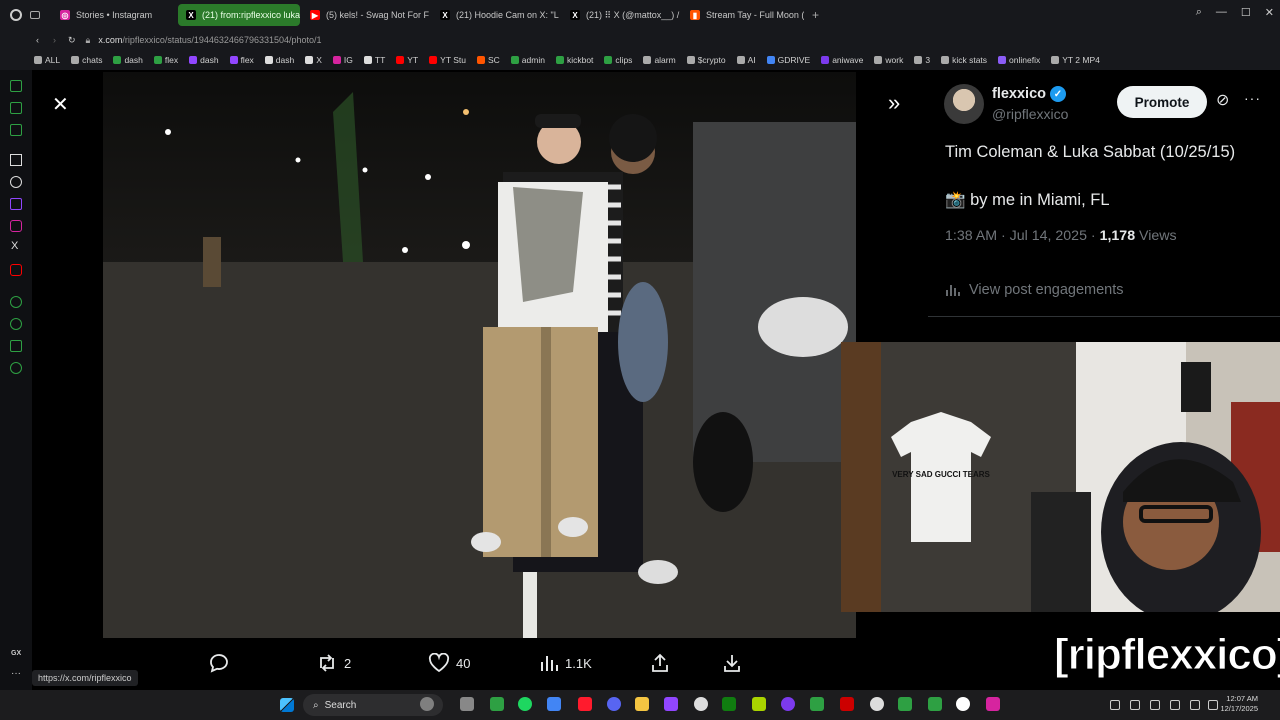 Image resolution: width=1280 pixels, height=720 pixels. I want to click on expand-panel-button: », so click(894, 103).